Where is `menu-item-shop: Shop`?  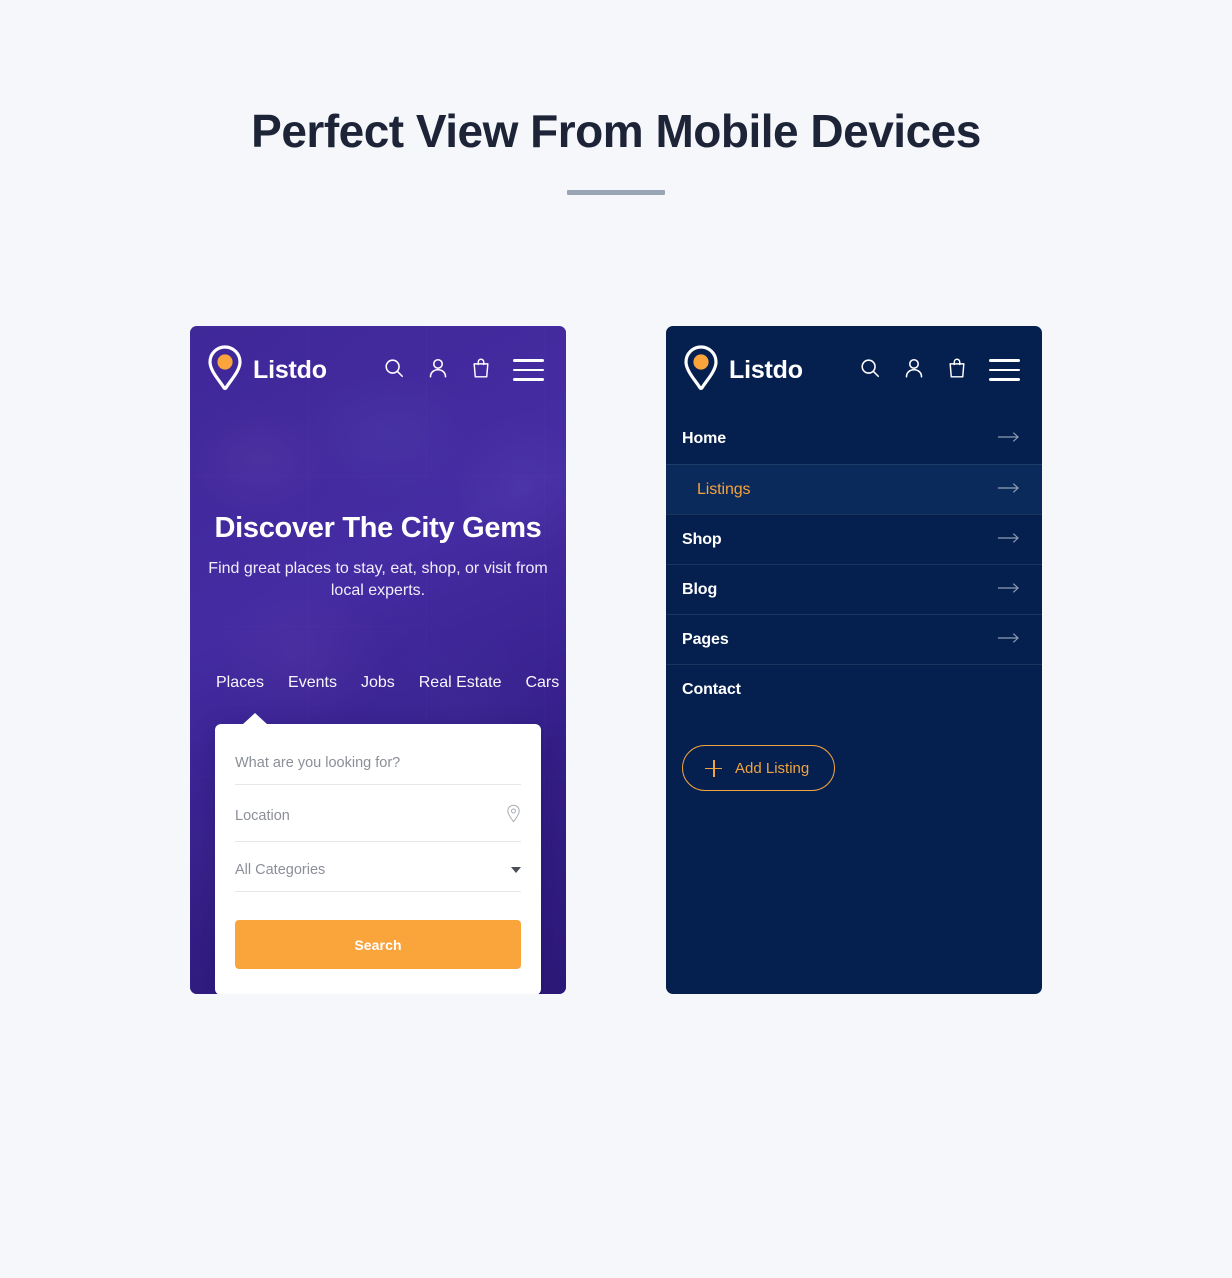 menu-item-shop: Shop is located at coordinates (854, 539).